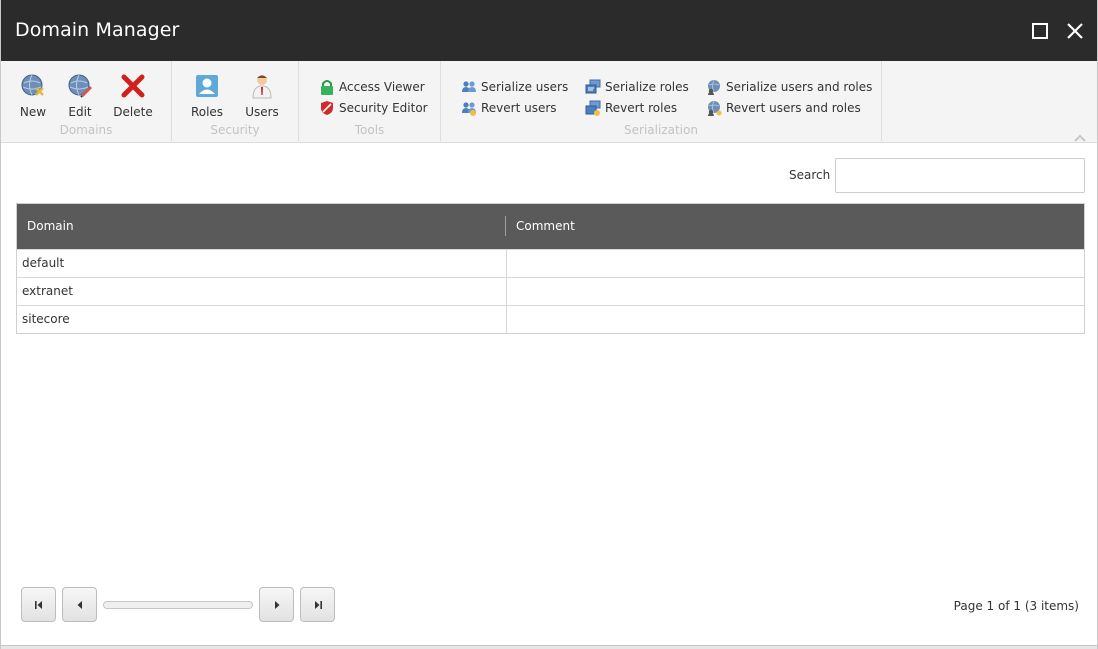  What do you see at coordinates (133, 86) in the screenshot?
I see `delete-x-icon` at bounding box center [133, 86].